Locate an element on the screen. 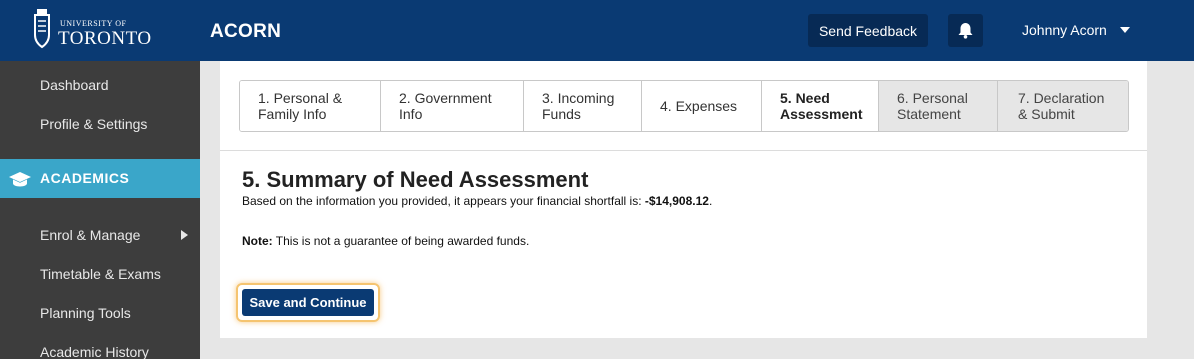 The image size is (1194, 359). sidebar-item-planning-tools: Planning Tools is located at coordinates (100, 313).